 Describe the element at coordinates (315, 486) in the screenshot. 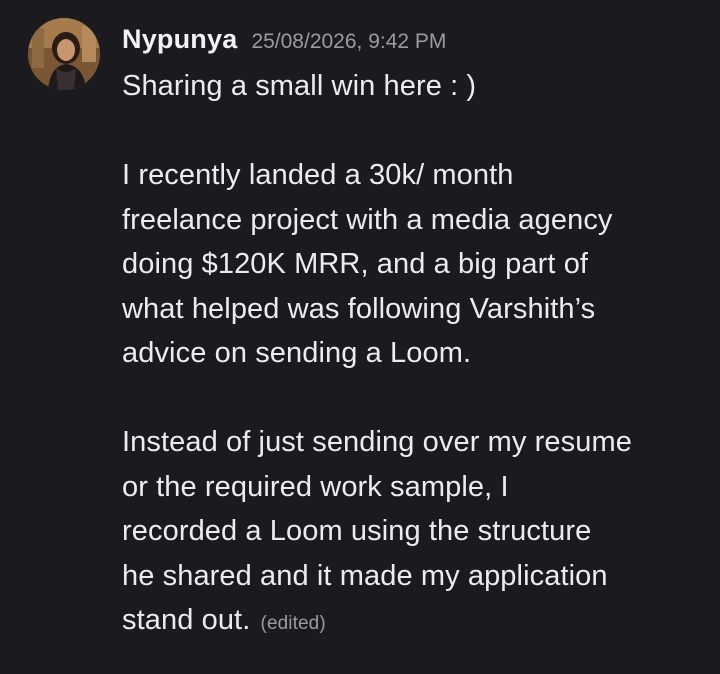

I see `text-line: or the required work sample, I` at that location.